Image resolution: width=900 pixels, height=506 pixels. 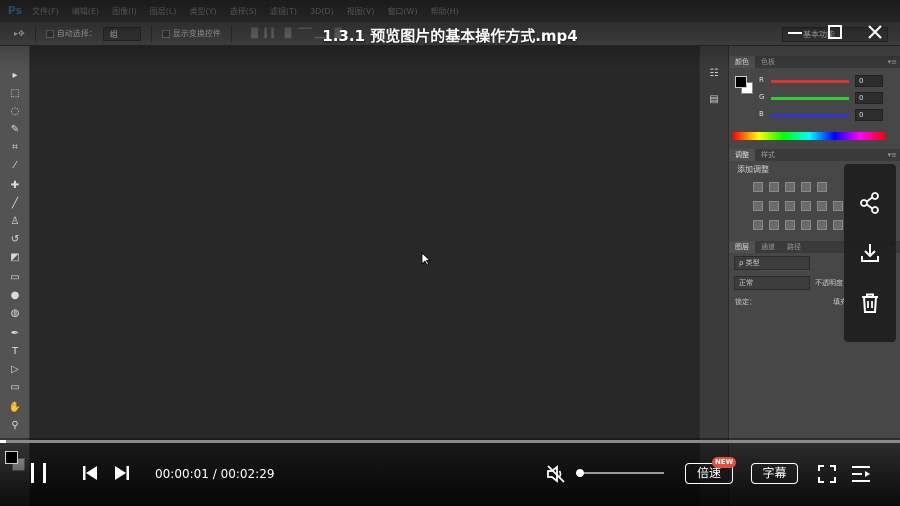 I want to click on eyedropper-tool-icon: ⁄, so click(x=15, y=166).